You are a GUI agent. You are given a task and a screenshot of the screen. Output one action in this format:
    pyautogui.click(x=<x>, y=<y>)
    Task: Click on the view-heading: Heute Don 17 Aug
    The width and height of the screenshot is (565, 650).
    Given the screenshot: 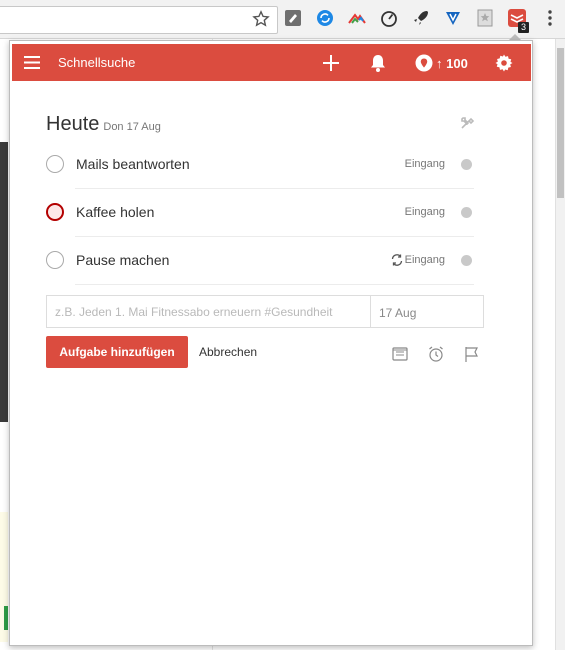 What is the action you would take?
    pyautogui.click(x=103, y=124)
    